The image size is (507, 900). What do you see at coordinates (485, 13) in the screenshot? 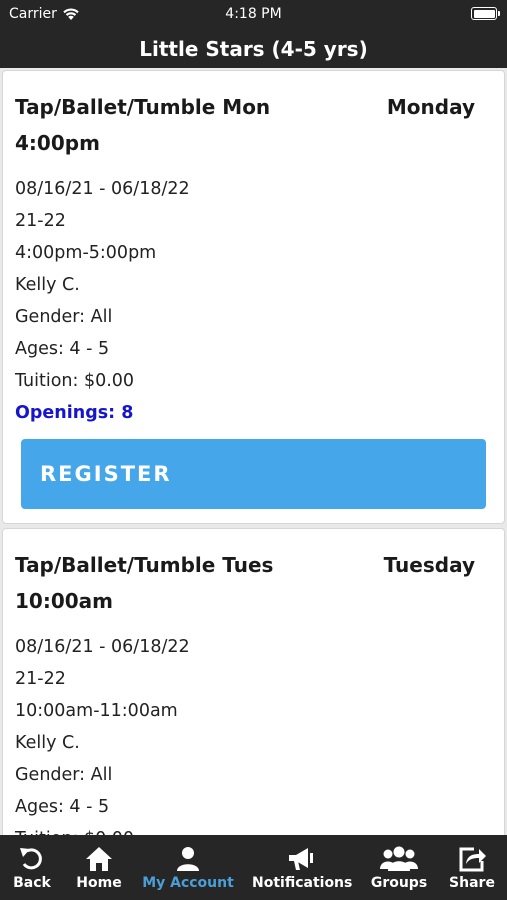
I see `battery-icon` at bounding box center [485, 13].